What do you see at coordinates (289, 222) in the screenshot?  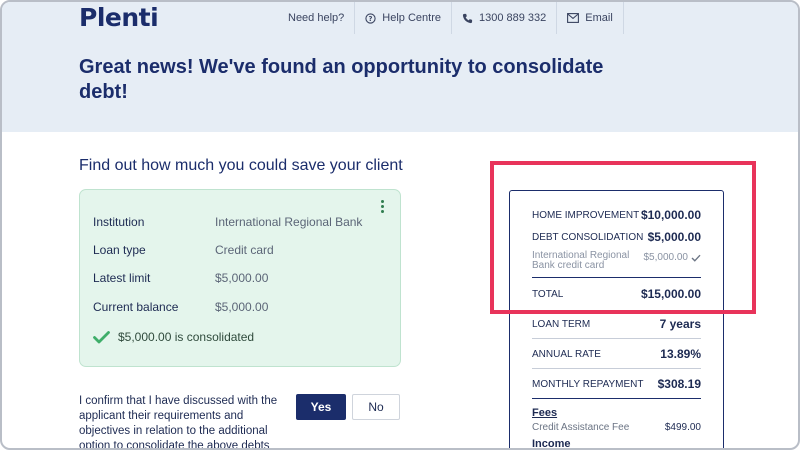 I see `card-row-value: International Regional Bank` at bounding box center [289, 222].